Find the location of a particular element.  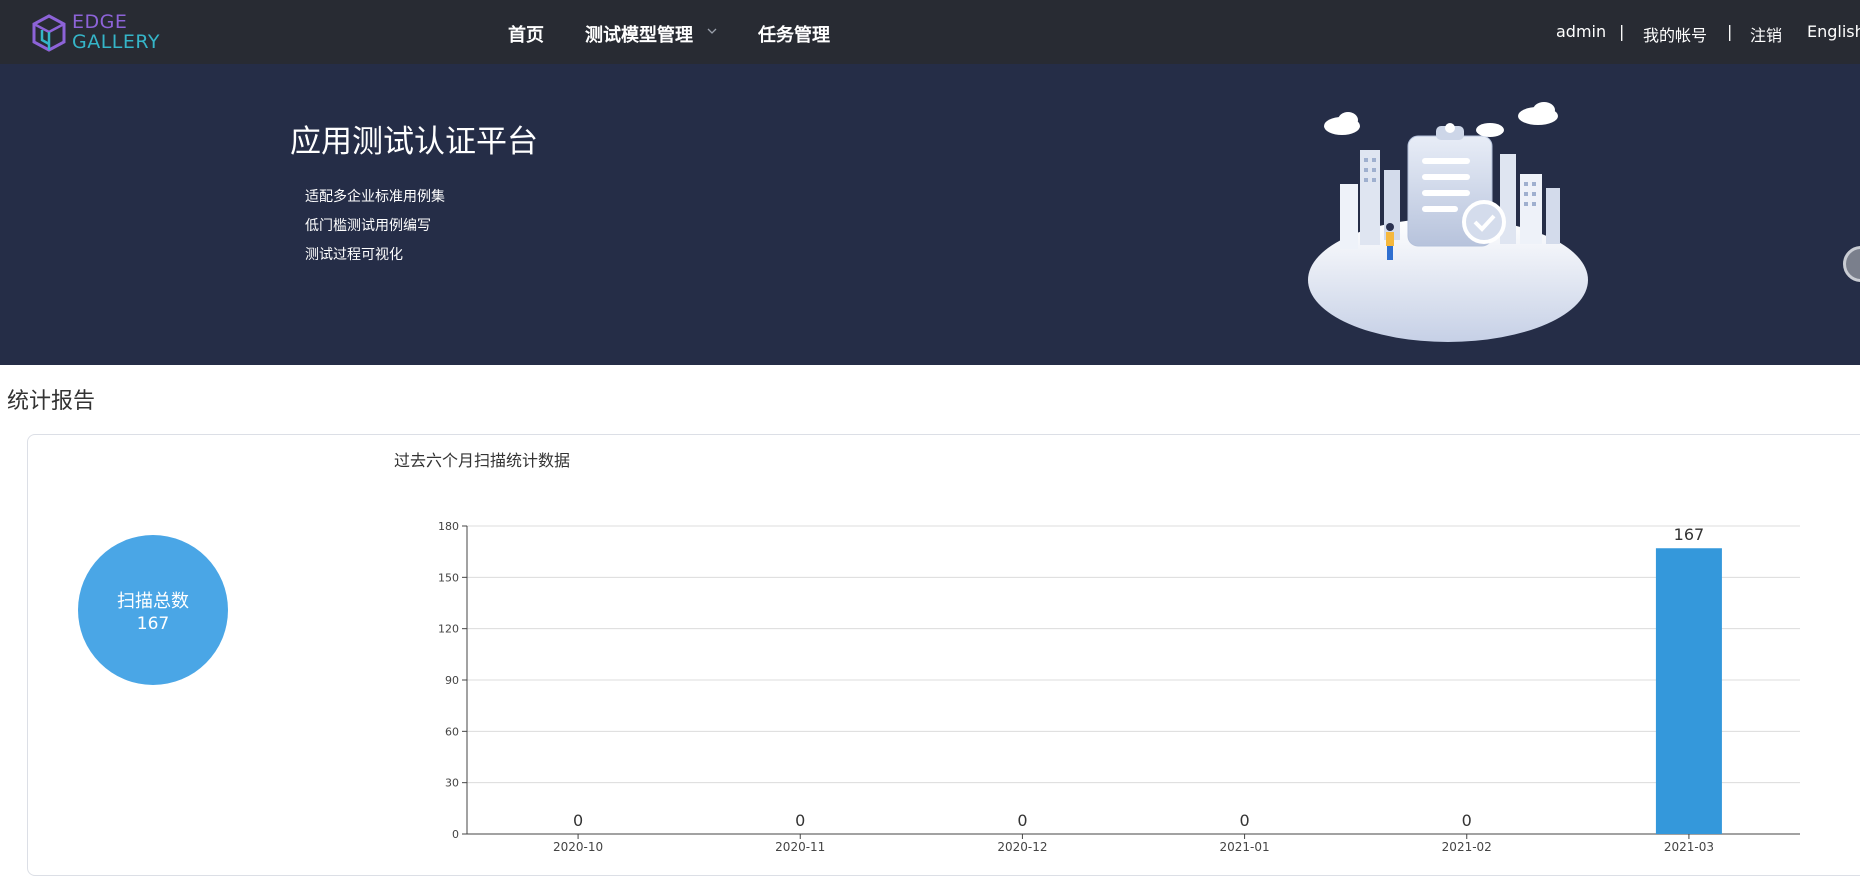

data-label: 167 is located at coordinates (1689, 534).